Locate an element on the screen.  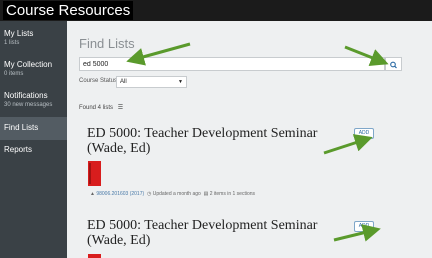
arrow-to-search-button is located at coordinates (366, 55).